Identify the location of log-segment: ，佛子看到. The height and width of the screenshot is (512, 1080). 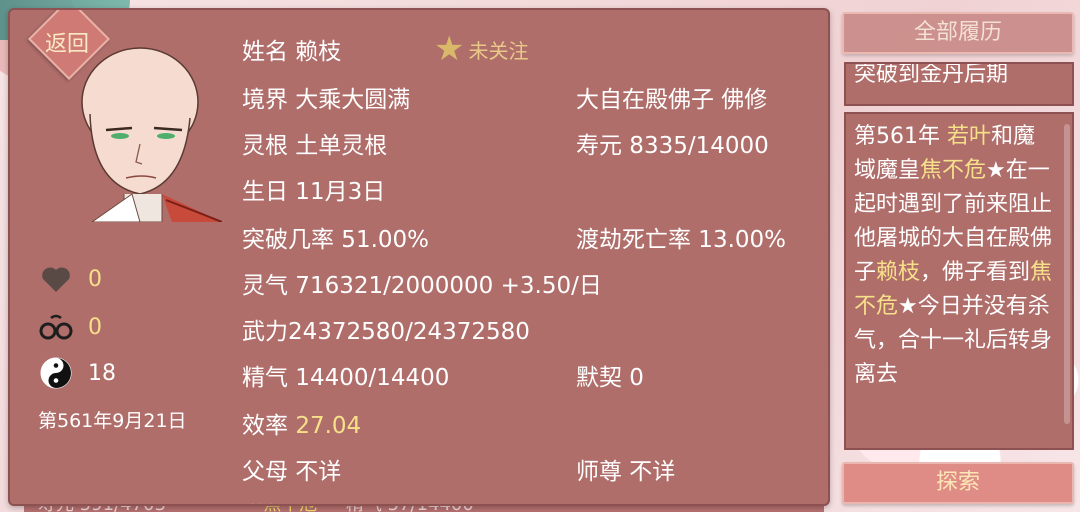
(975, 272).